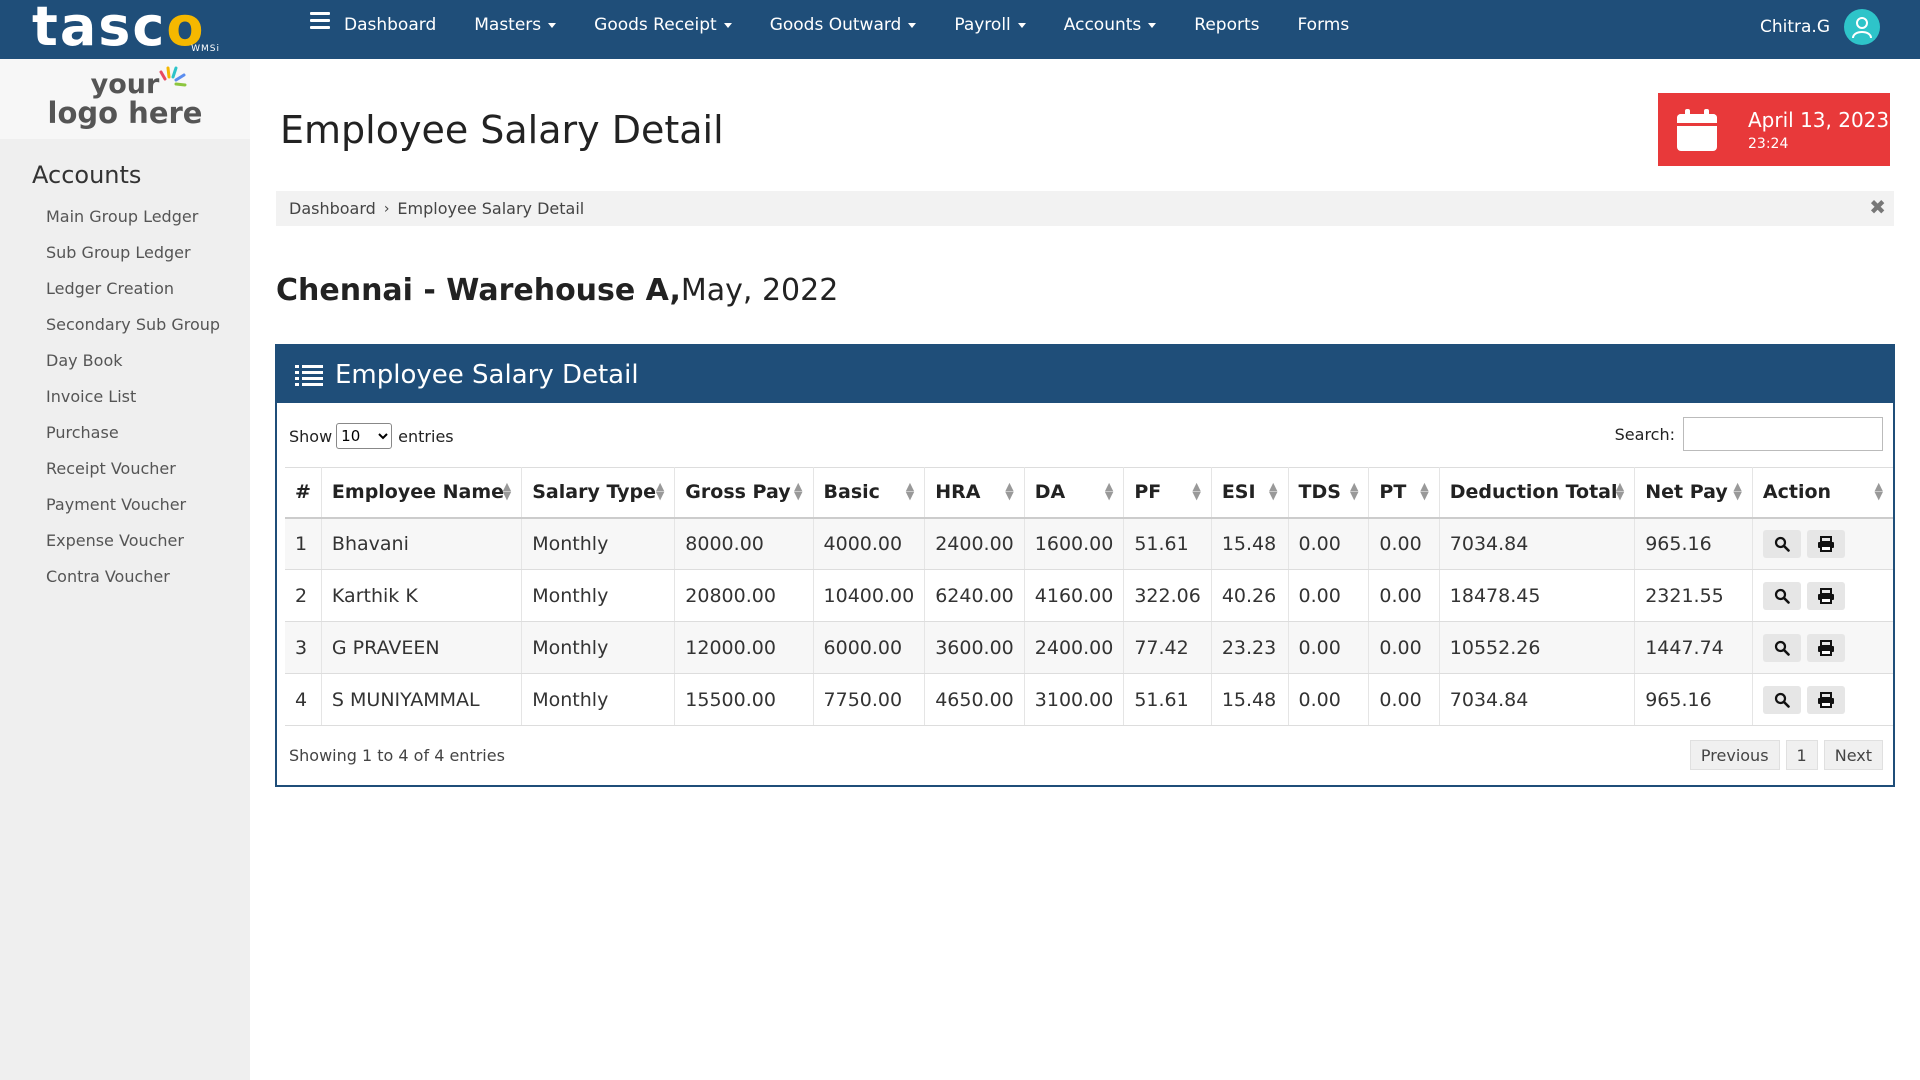 The image size is (1920, 1080). Describe the element at coordinates (332, 208) in the screenshot. I see `breadcrumb-dashboard: Dashboard` at that location.